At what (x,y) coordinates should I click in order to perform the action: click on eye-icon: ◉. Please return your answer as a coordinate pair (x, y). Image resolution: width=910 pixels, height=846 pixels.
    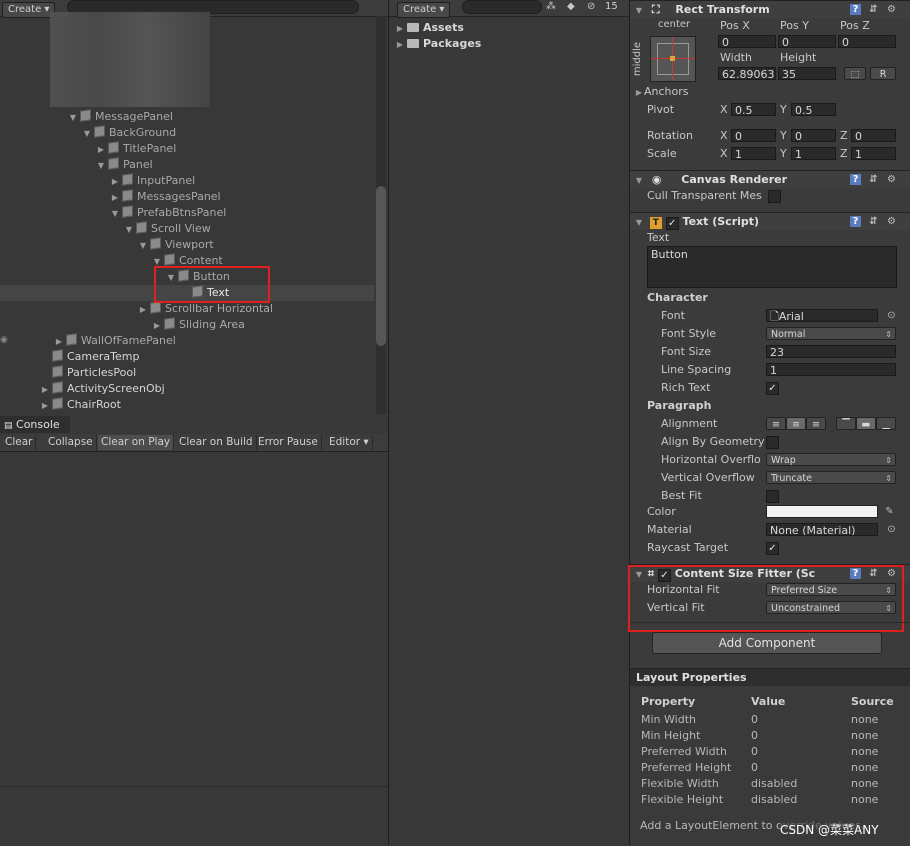
    Looking at the image, I should click on (4, 340).